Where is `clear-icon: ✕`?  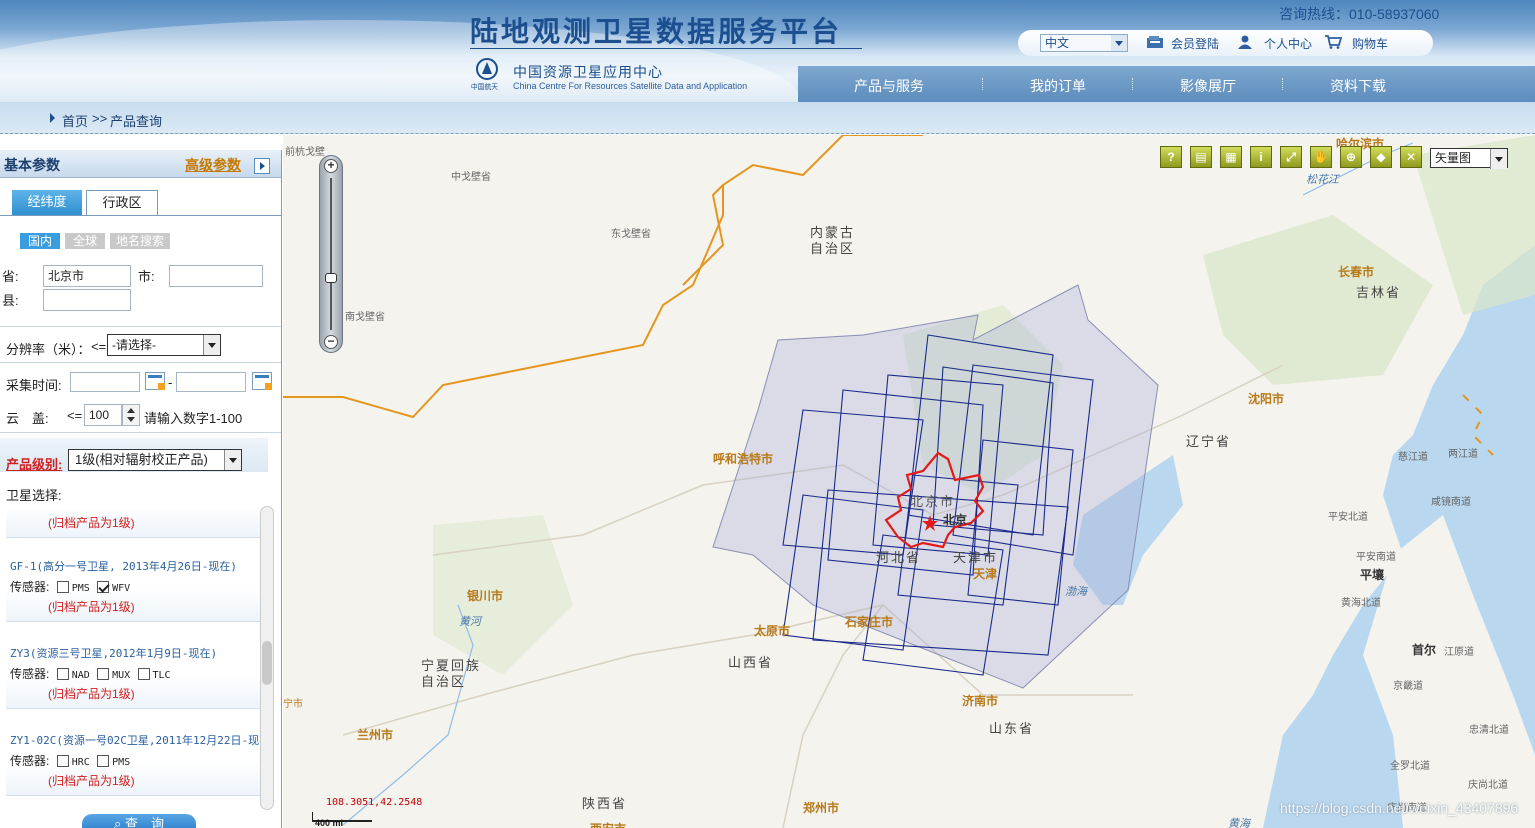
clear-icon: ✕ is located at coordinates (1411, 157).